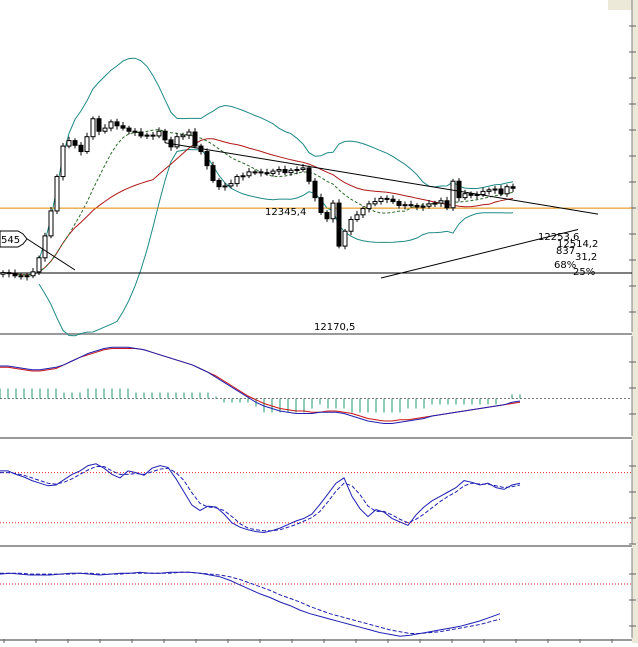 This screenshot has width=638, height=647. I want to click on annotation-12345-4: 12345,4, so click(285, 212).